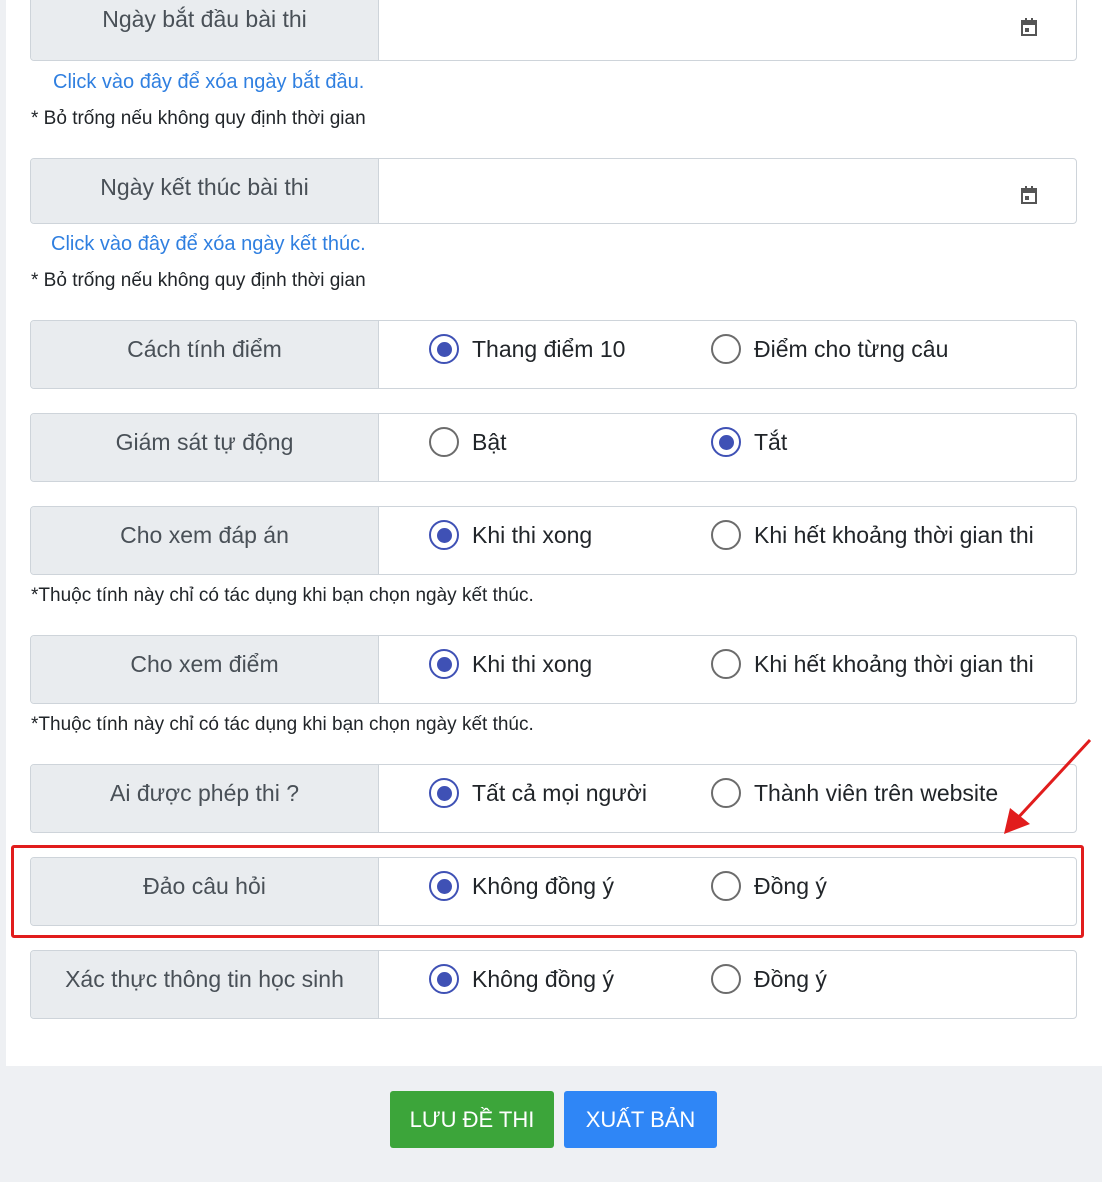 This screenshot has height=1186, width=1102. Describe the element at coordinates (640, 1119) in the screenshot. I see `publish-button: XUẤT BẢN` at that location.